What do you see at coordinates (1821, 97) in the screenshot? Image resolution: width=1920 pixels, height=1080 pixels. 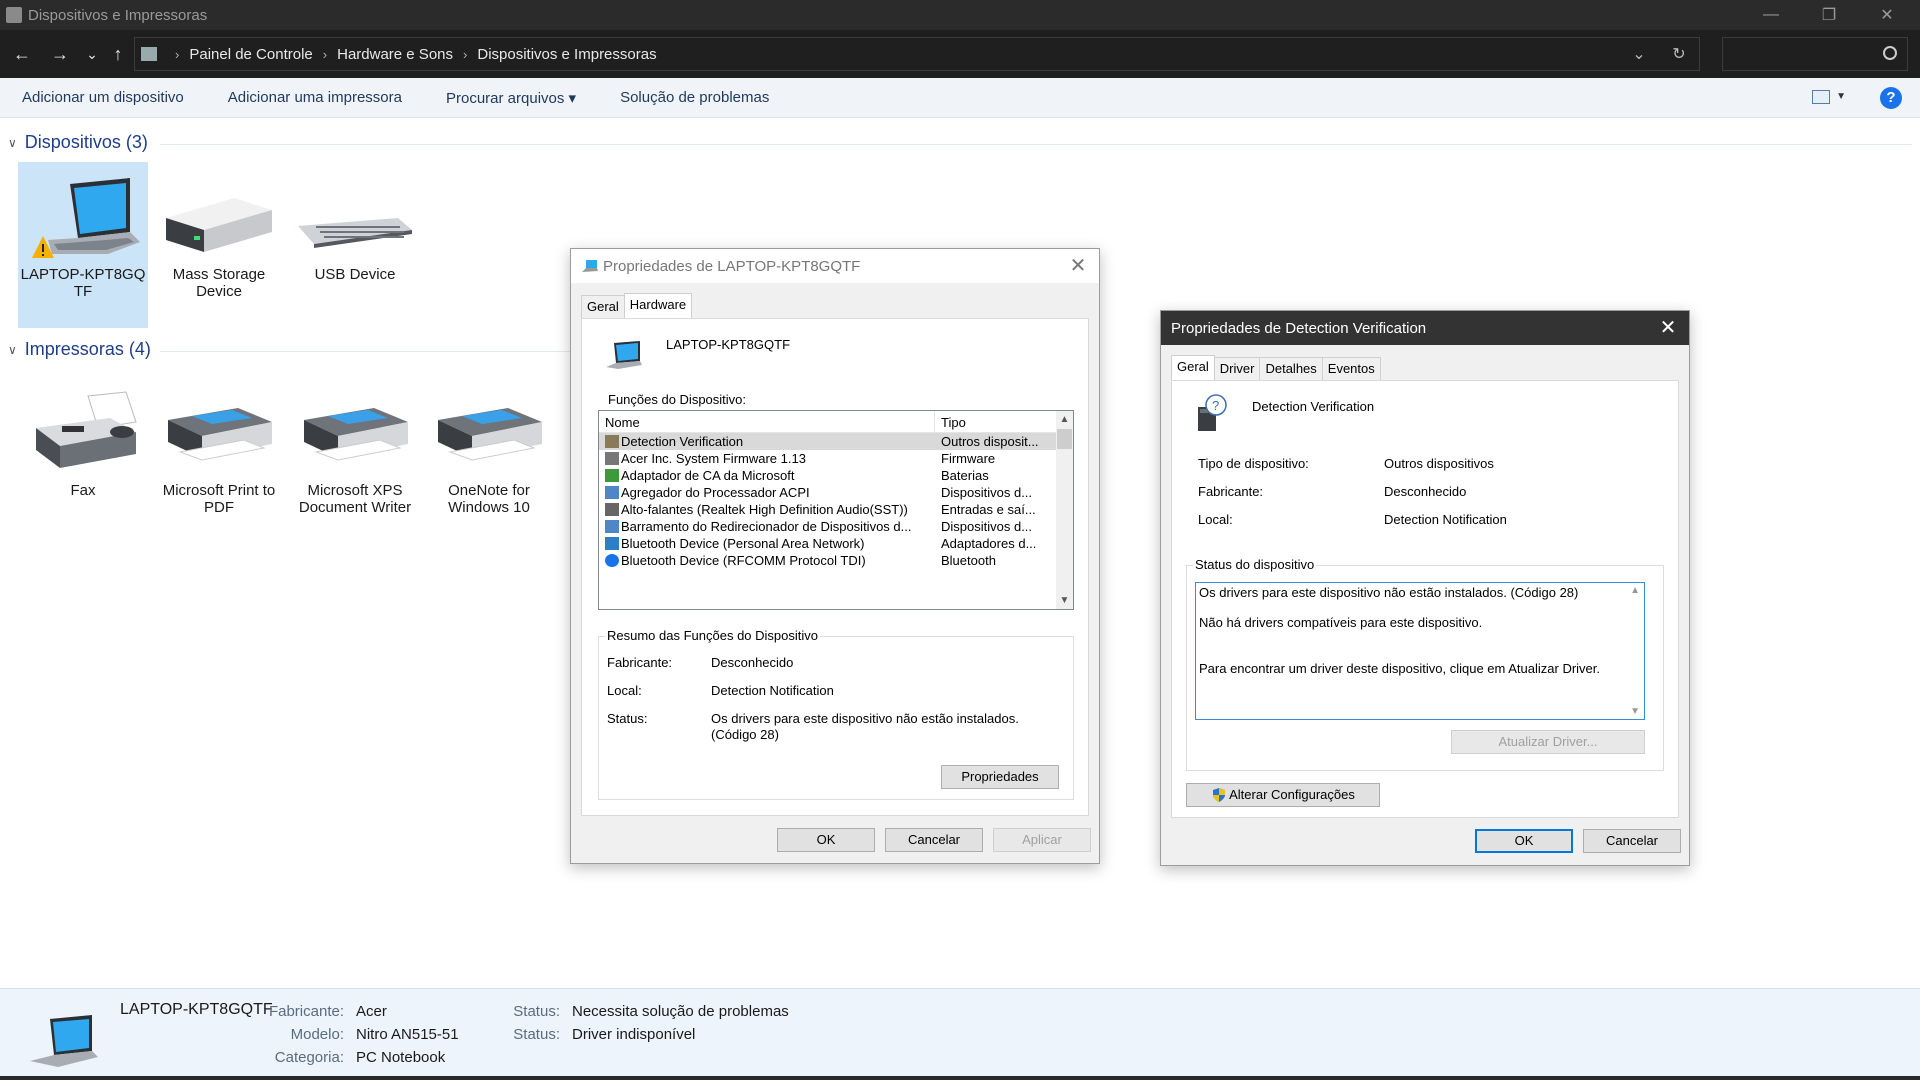 I see `change-view-icon` at bounding box center [1821, 97].